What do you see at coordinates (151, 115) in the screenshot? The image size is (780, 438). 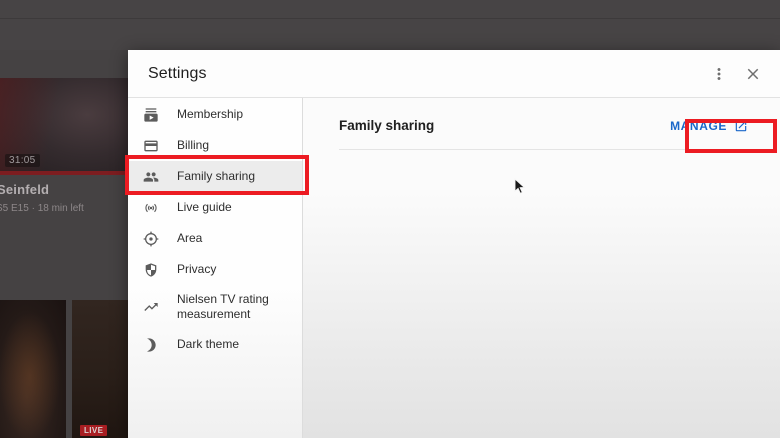 I see `membership-icon` at bounding box center [151, 115].